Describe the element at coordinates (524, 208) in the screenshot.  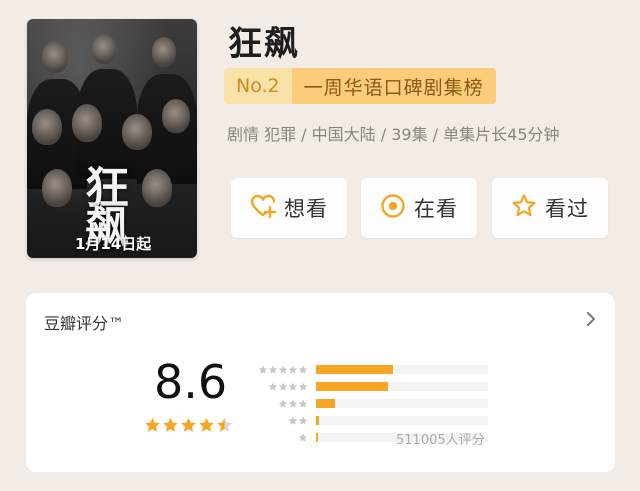
I see `star-outline-icon` at that location.